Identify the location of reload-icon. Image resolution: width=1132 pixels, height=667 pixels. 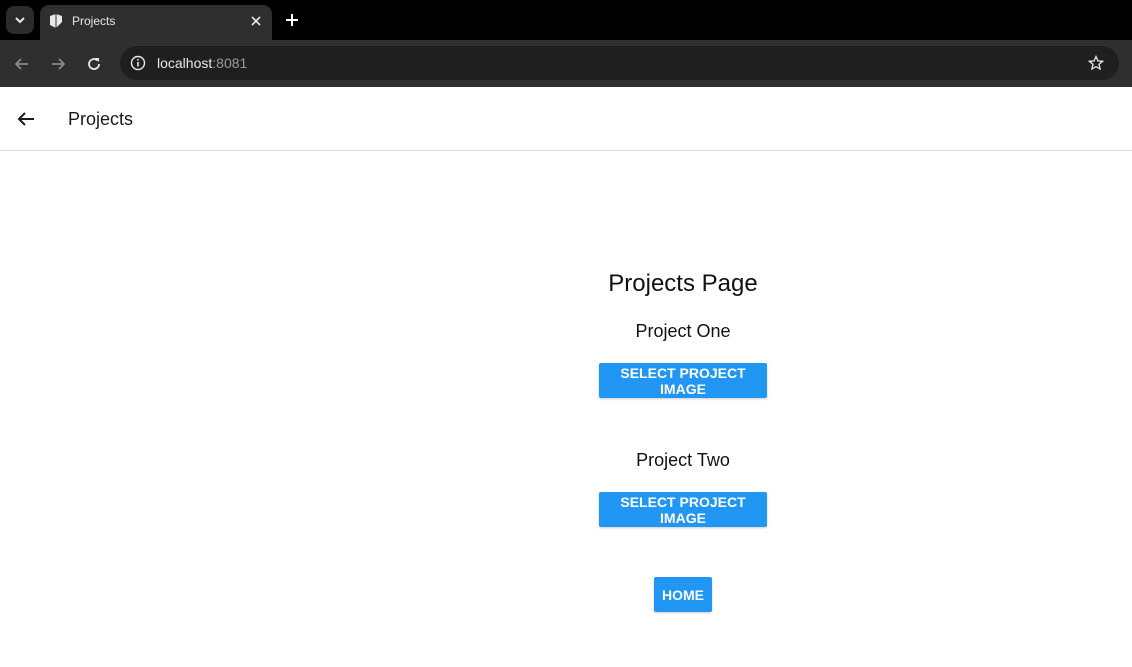
(94, 64).